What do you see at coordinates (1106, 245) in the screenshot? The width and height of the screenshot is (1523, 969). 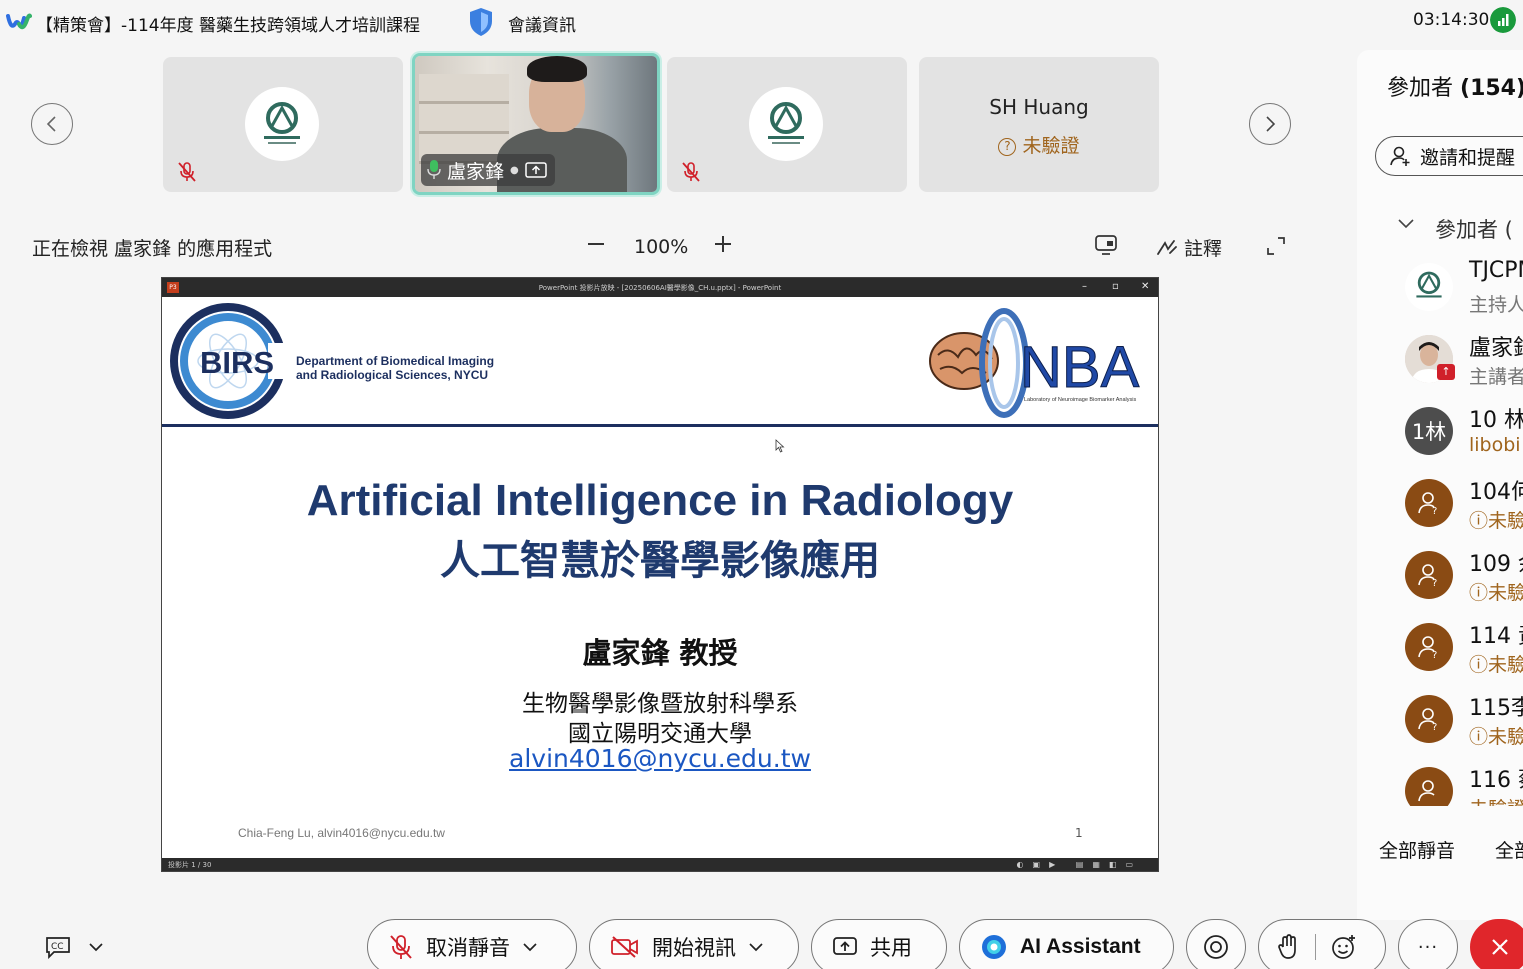 I see `view-options-icon` at bounding box center [1106, 245].